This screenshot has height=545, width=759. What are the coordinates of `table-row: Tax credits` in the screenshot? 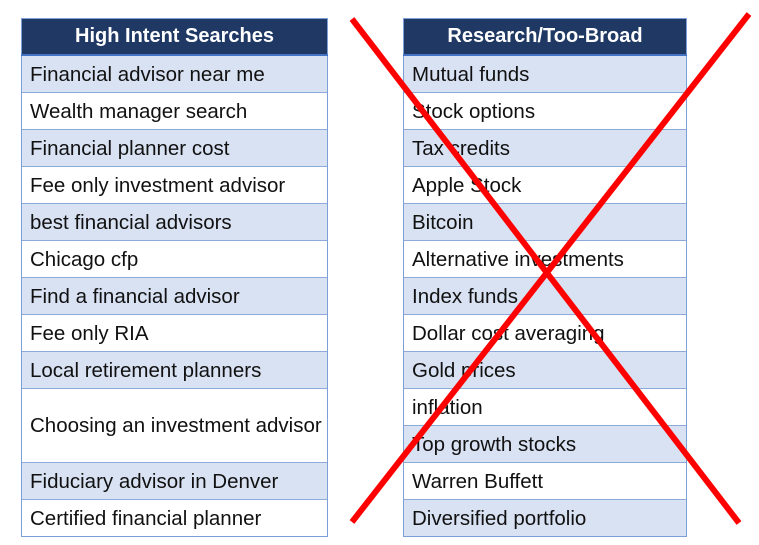 It's located at (545, 148).